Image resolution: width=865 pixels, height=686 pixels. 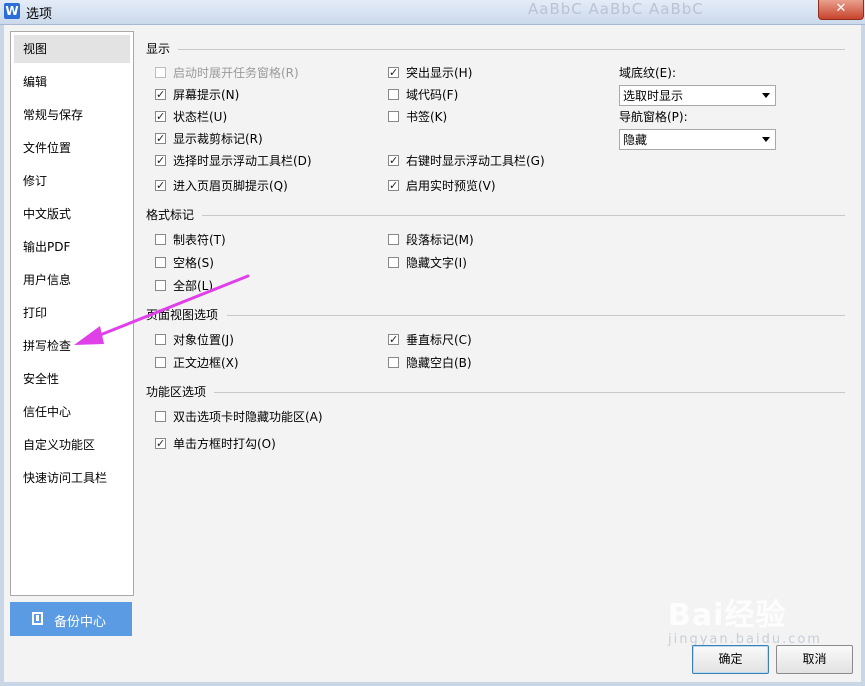 I want to click on baidu-watermark: Bai经验 jingyan.baidu.com, so click(x=745, y=622).